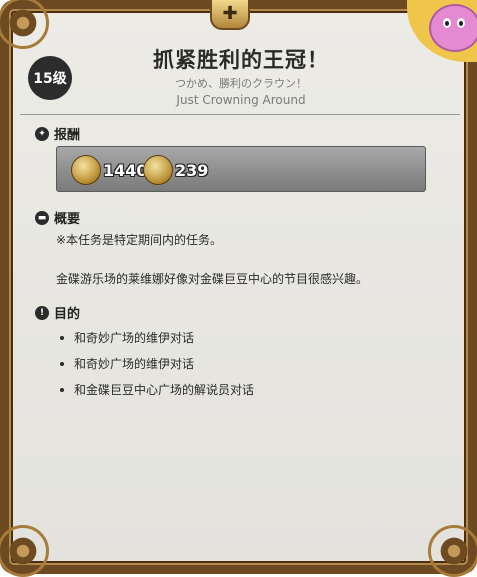 The image size is (477, 577). What do you see at coordinates (241, 60) in the screenshot?
I see `quest-title: 抓紧胜利的王冠！` at bounding box center [241, 60].